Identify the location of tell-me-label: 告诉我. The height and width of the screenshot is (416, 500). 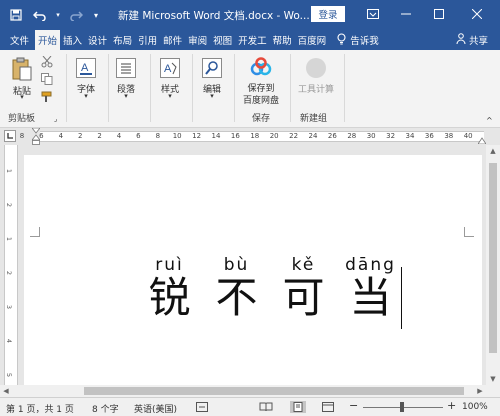
(364, 41).